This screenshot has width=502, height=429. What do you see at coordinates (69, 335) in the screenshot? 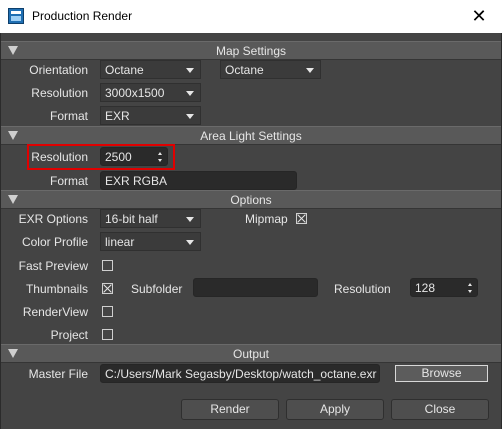
I see `project-label: Project` at bounding box center [69, 335].